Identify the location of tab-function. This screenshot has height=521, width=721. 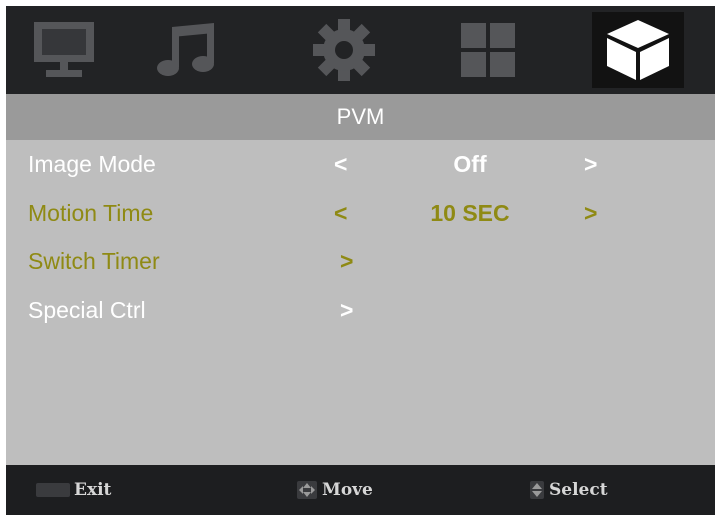
(638, 50).